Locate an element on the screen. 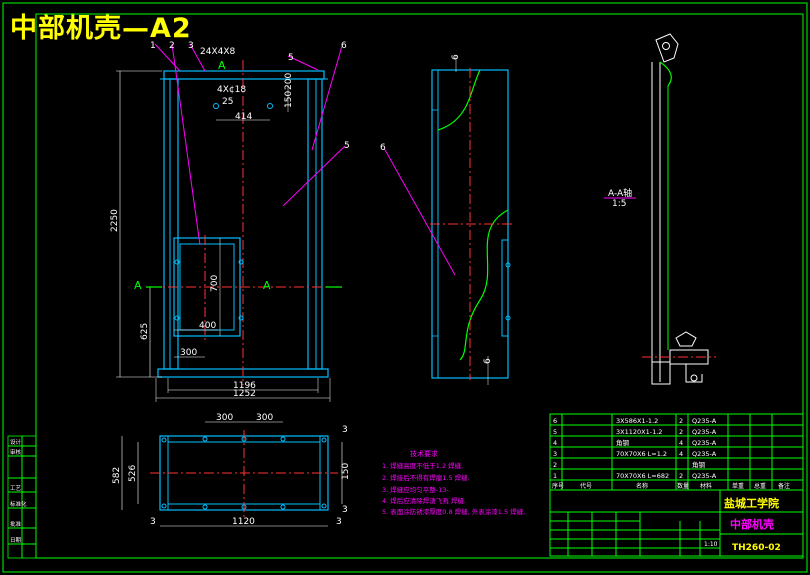 Image resolution: width=810 pixels, height=575 pixels. bom-no-3: 3 is located at coordinates (555, 454).